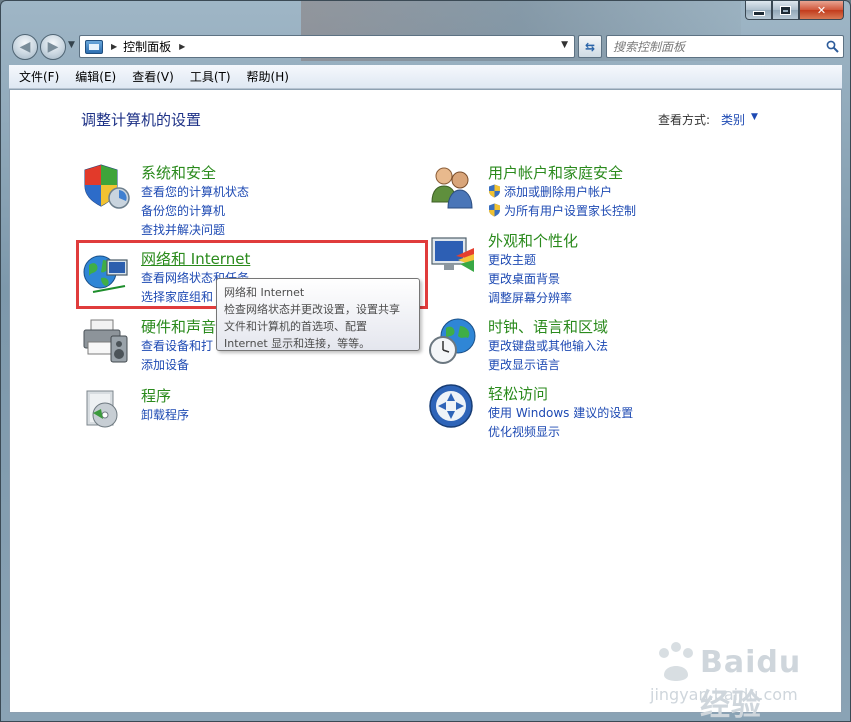 The width and height of the screenshot is (851, 722). What do you see at coordinates (105, 341) in the screenshot?
I see `printer-speaker-icon` at bounding box center [105, 341].